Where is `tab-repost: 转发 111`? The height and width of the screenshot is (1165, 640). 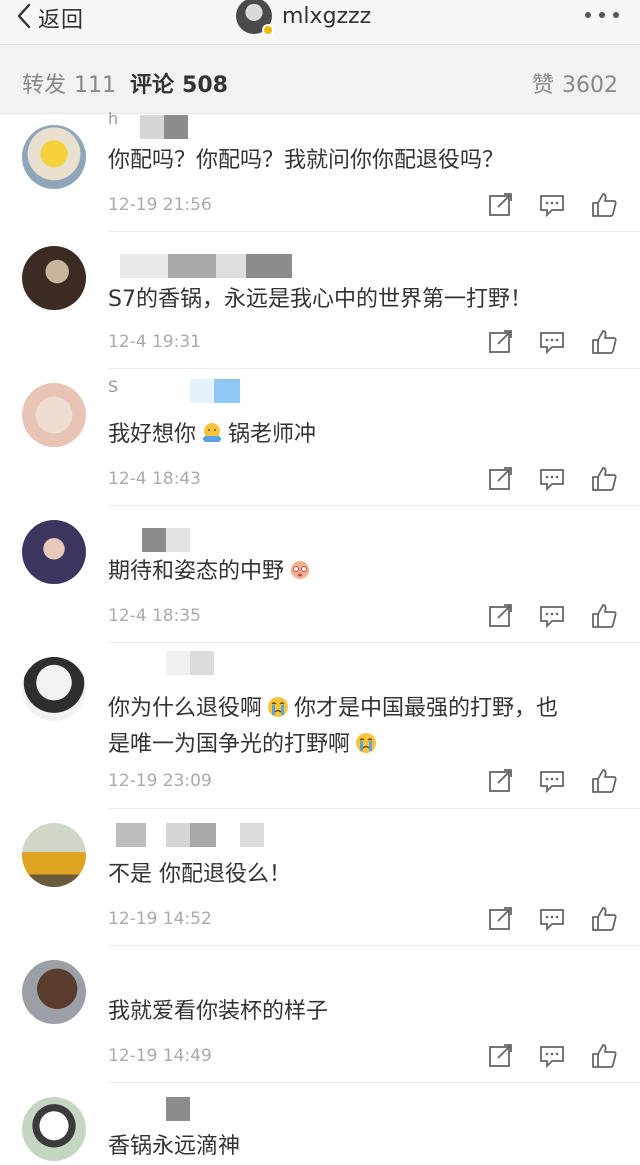
tab-repost: 转发 111 is located at coordinates (69, 83).